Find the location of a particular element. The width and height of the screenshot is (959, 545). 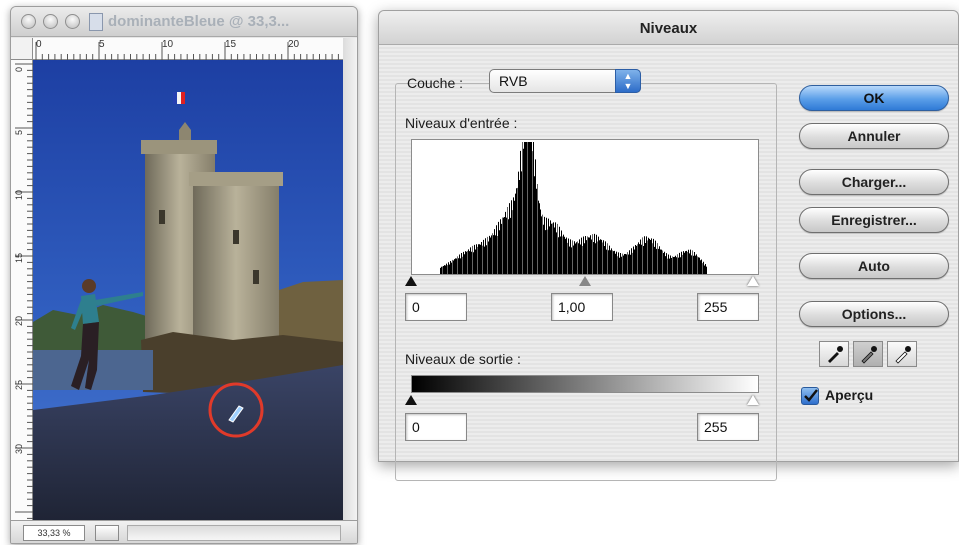

status-menu-button is located at coordinates (107, 533).